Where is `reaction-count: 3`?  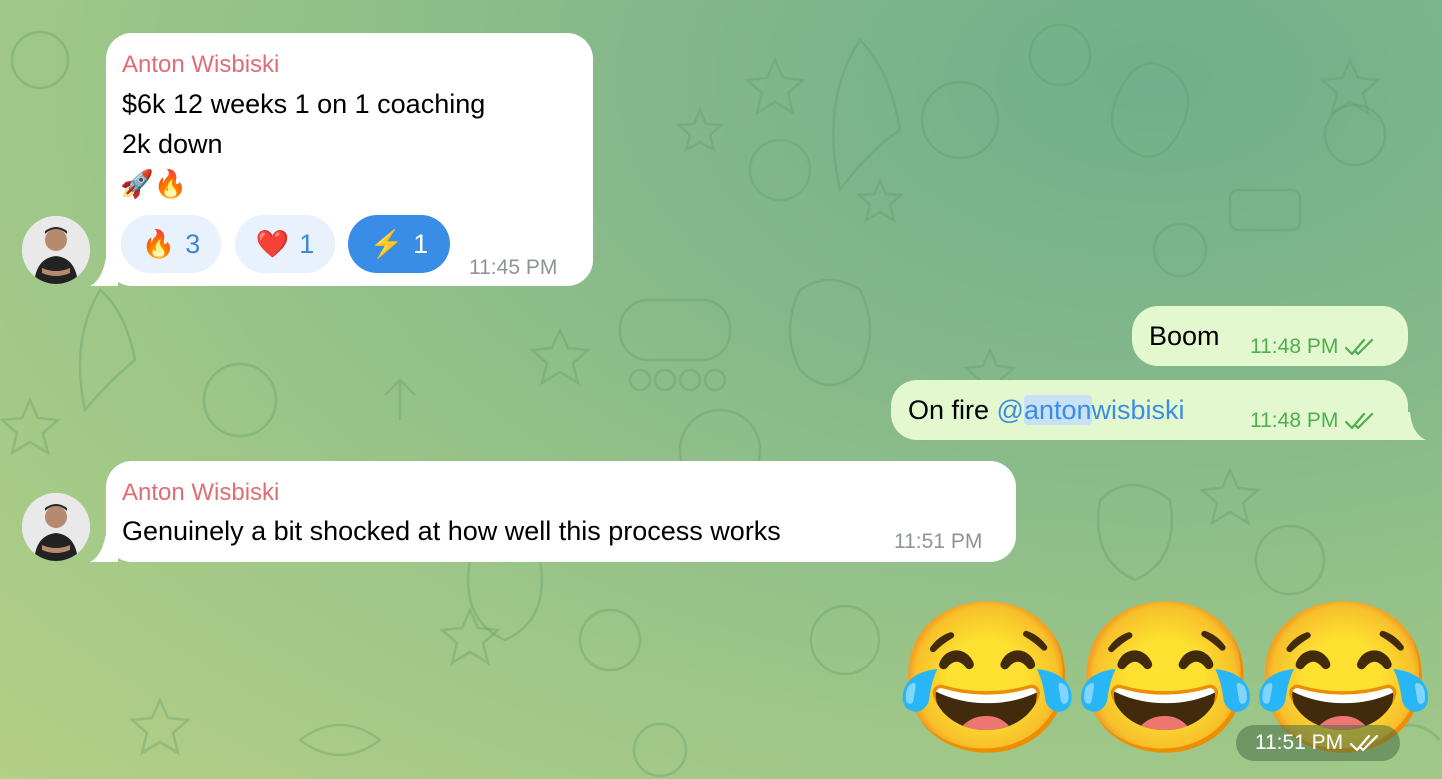
reaction-count: 3 is located at coordinates (193, 243).